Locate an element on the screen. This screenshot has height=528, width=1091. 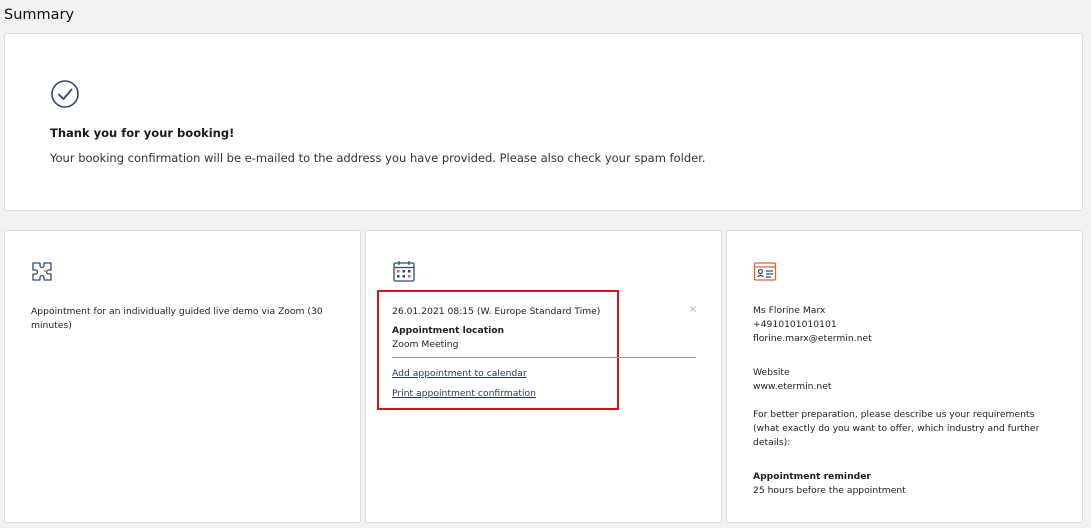
close-icon: × is located at coordinates (693, 309).